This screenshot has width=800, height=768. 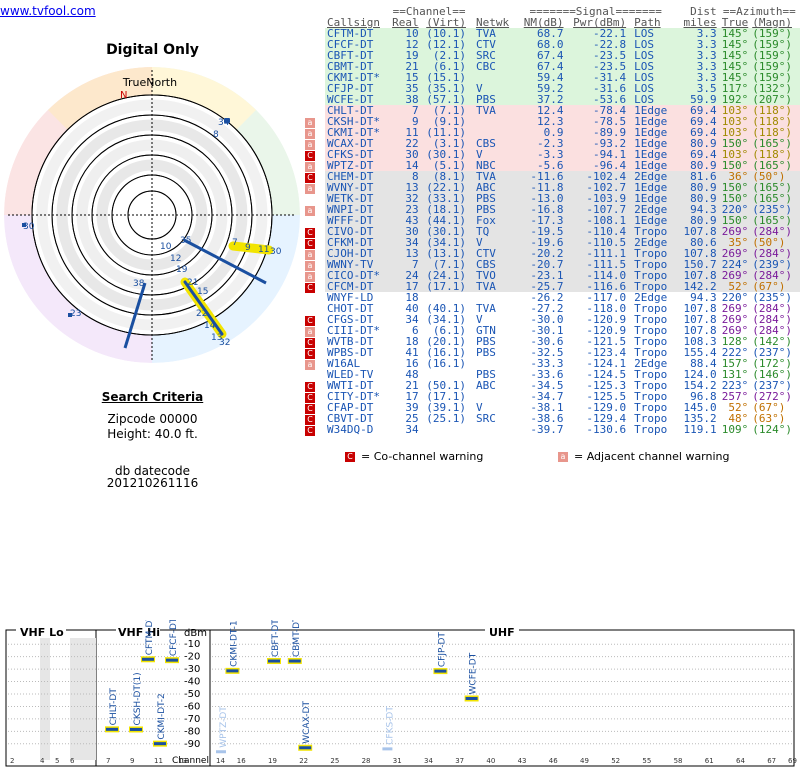 I want to click on channel-tick-label: 31, so click(x=397, y=761).